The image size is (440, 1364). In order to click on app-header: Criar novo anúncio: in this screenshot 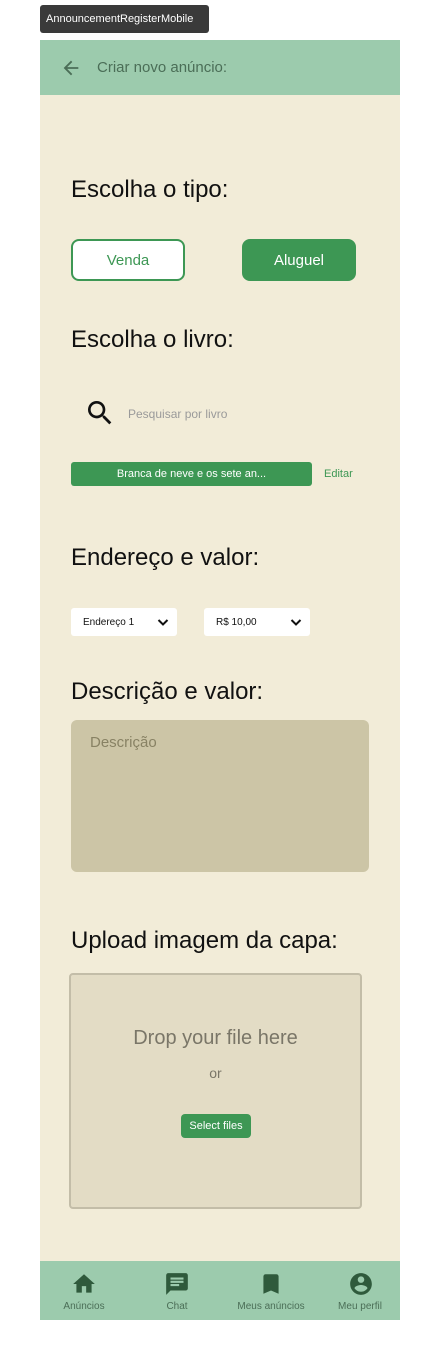, I will do `click(220, 67)`.